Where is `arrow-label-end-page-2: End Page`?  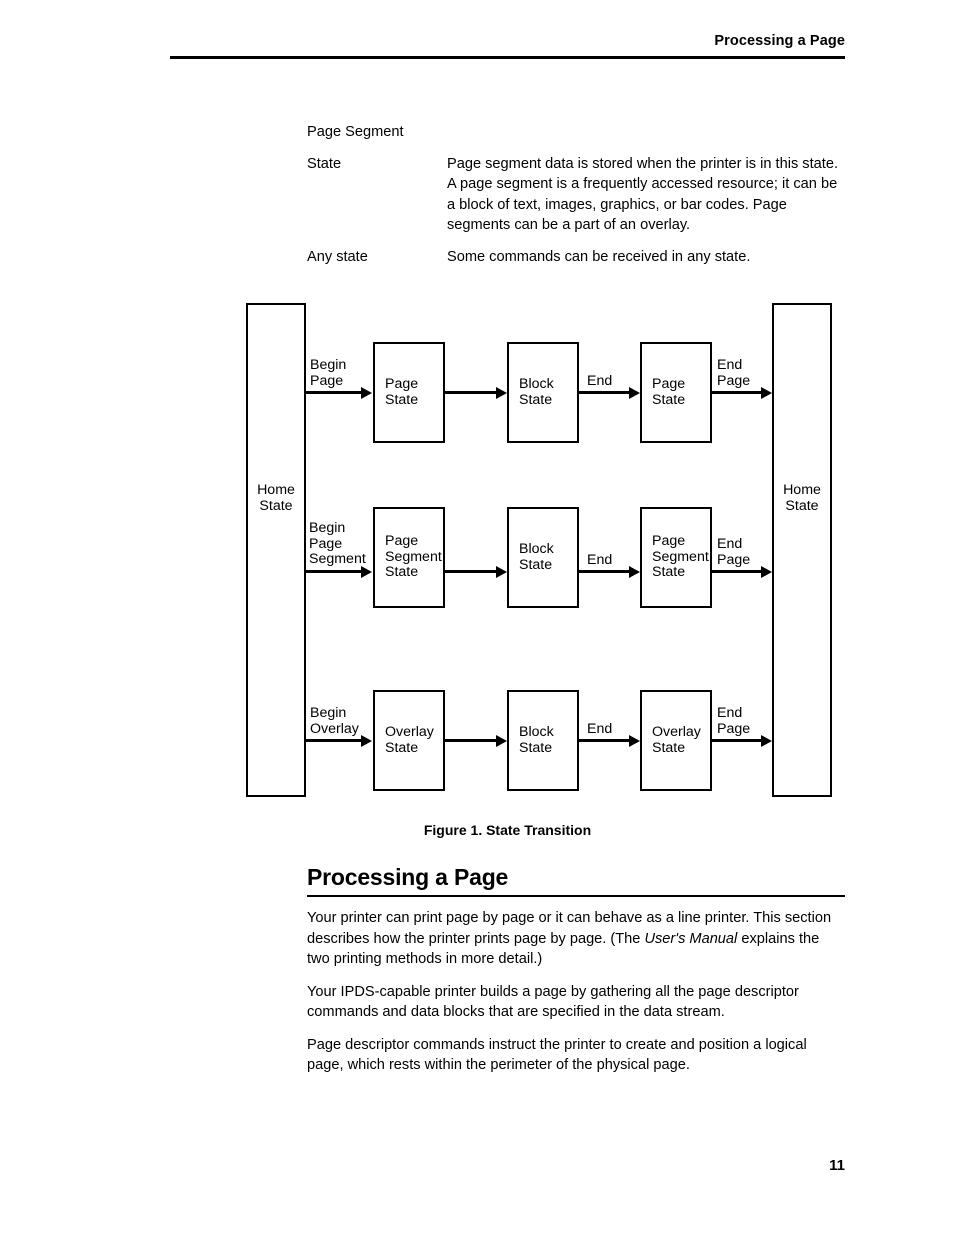
arrow-label-end-page-2: End Page is located at coordinates (734, 552).